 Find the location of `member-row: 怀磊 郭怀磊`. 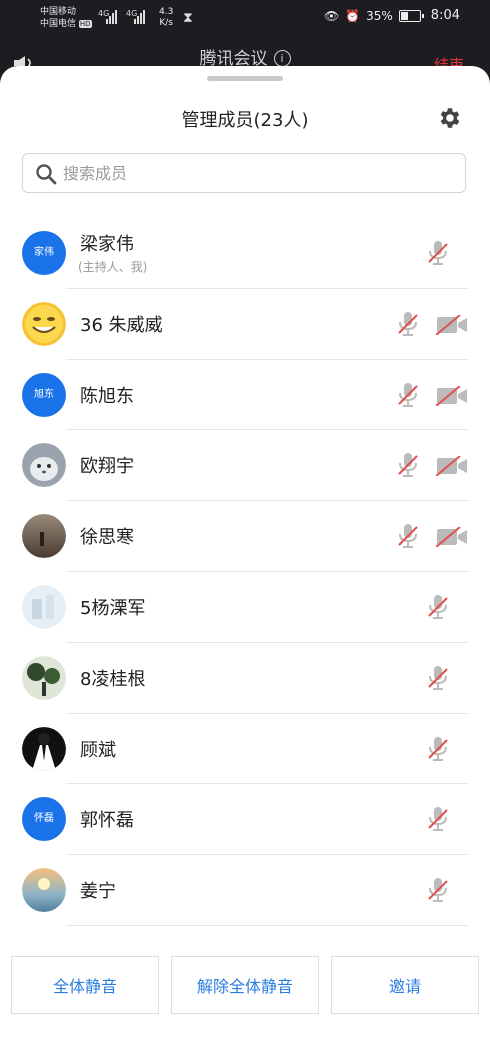

member-row: 怀磊 郭怀磊 is located at coordinates (245, 820).